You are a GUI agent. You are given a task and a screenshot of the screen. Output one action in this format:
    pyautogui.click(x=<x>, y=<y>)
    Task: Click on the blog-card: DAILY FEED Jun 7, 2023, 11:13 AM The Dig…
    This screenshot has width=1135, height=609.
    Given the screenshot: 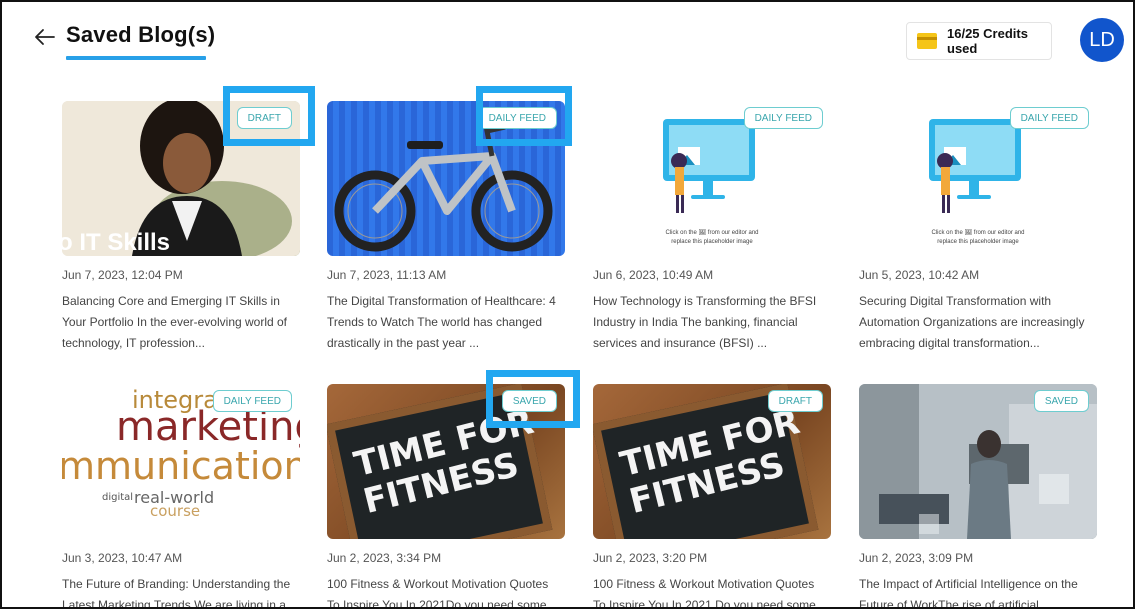 What is the action you would take?
    pyautogui.click(x=447, y=225)
    